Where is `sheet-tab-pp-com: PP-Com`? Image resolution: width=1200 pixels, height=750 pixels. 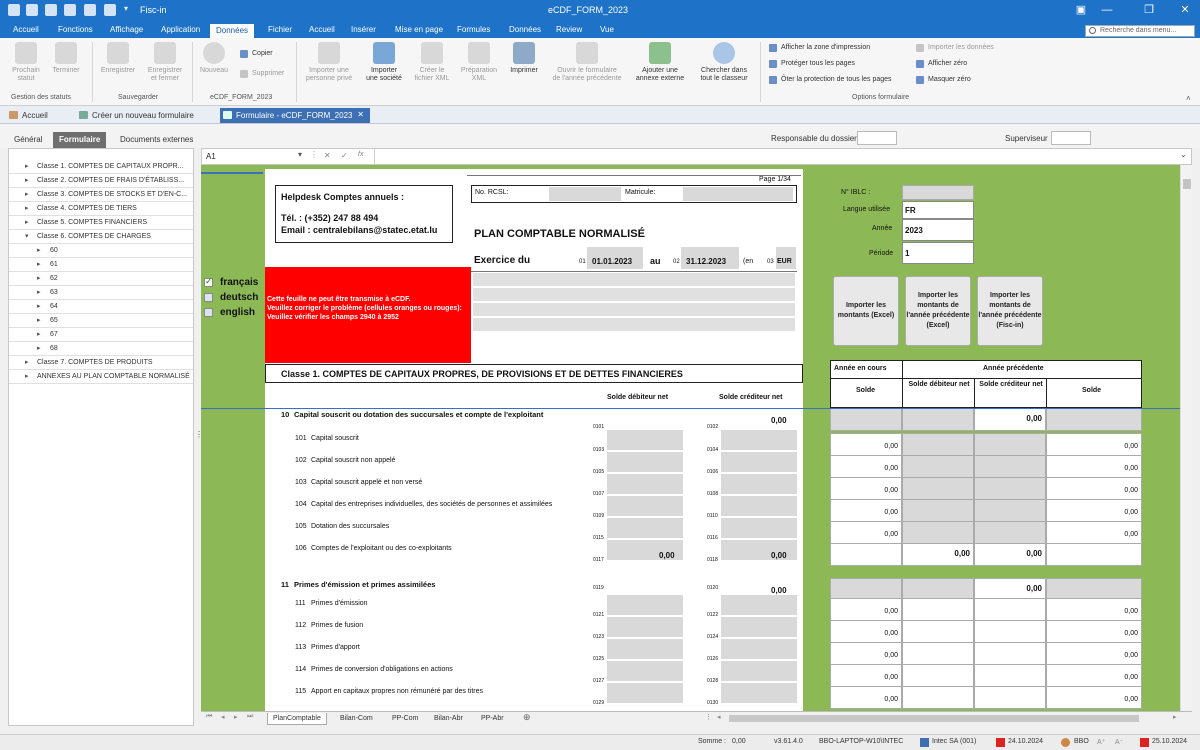
sheet-tab-pp-com: PP-Com is located at coordinates (405, 719).